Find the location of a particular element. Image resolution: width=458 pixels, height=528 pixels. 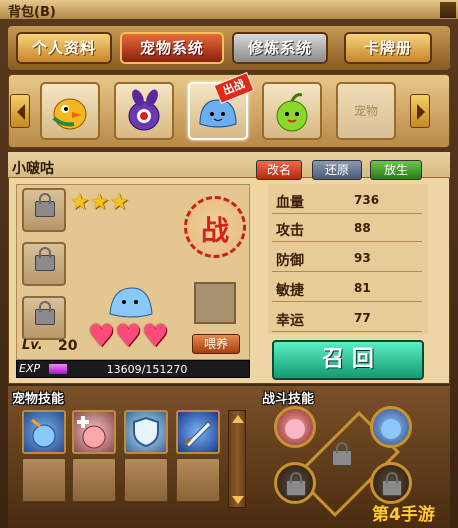

scroll-down-icon is located at coordinates (238, 500).